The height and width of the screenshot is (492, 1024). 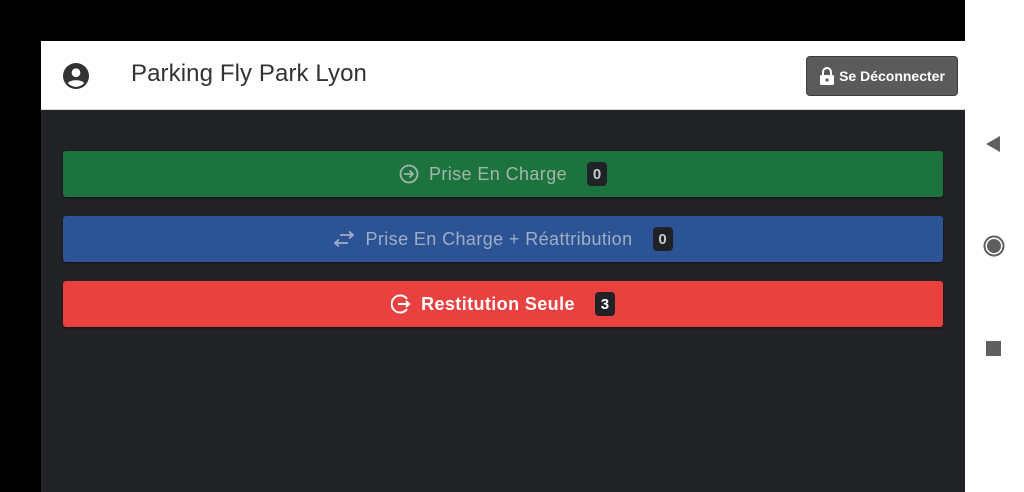 I want to click on logout-button: Se Déconnecter, so click(x=882, y=76).